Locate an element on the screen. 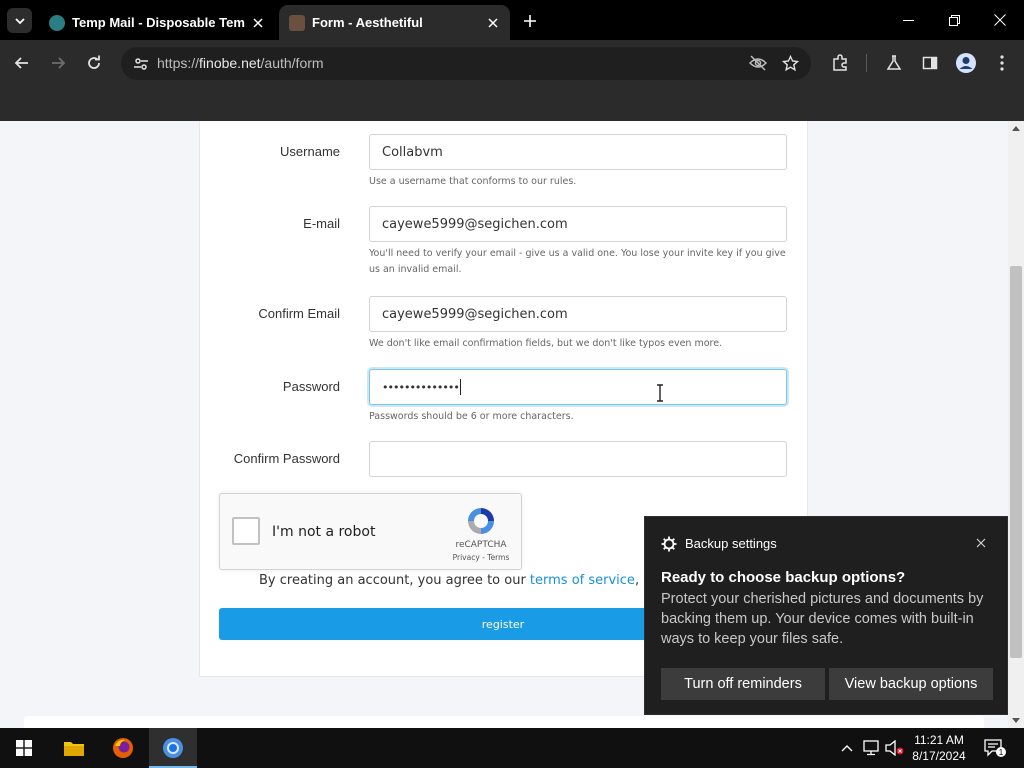 This screenshot has height=768, width=1024. recaptcha-logo-icon is located at coordinates (481, 521).